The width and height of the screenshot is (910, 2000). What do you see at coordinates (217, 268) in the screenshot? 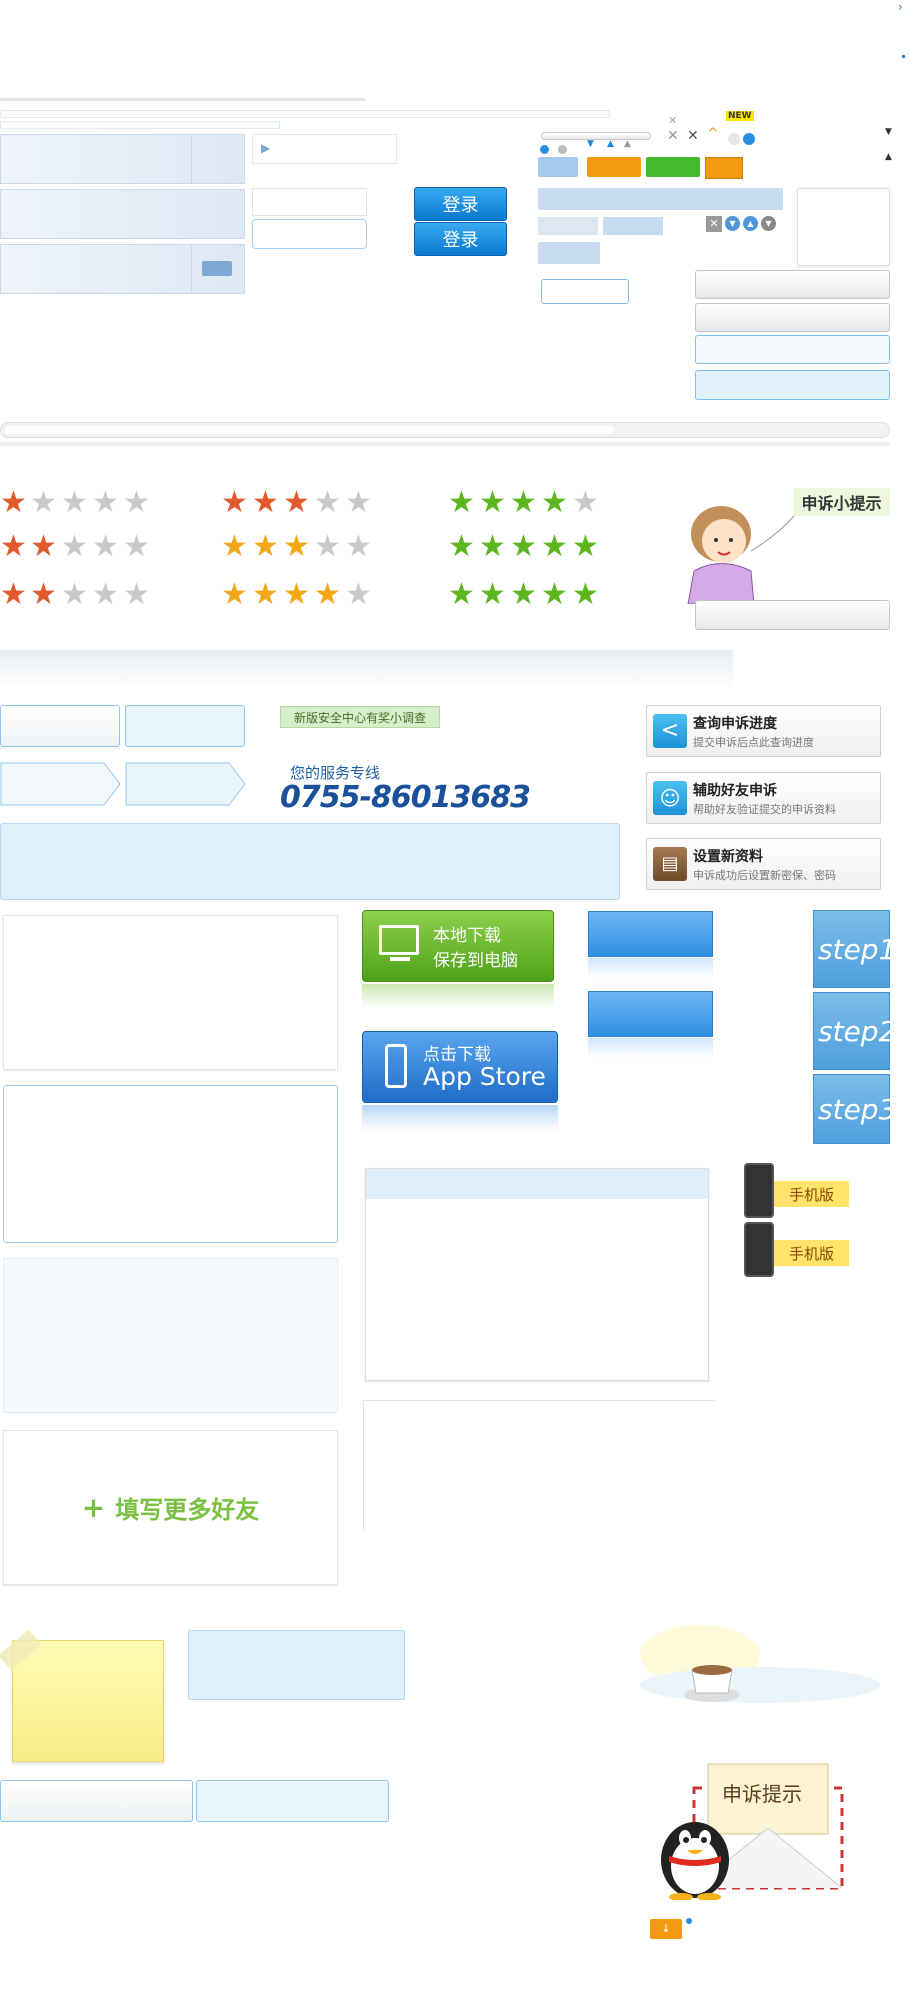
I see `toggle-button` at bounding box center [217, 268].